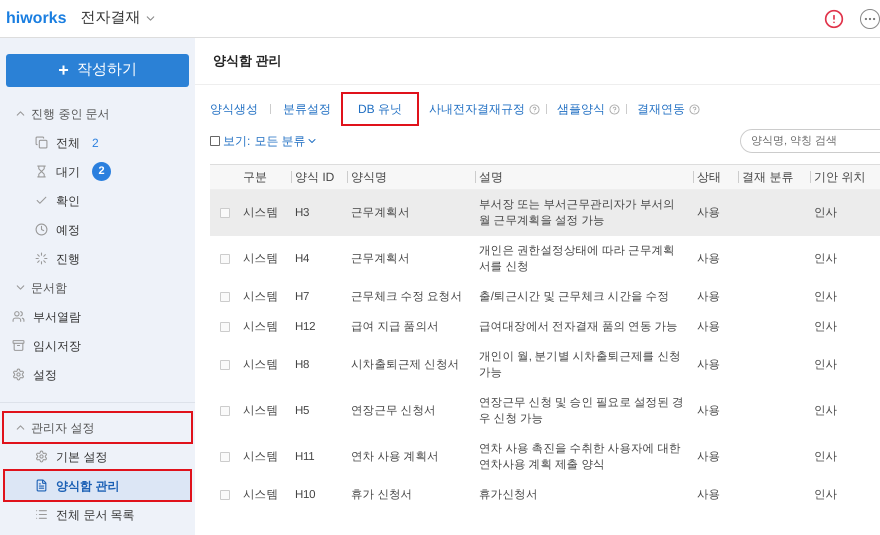 The image size is (880, 535). I want to click on table-cell: 근무체크 수정 요청서, so click(406, 297).